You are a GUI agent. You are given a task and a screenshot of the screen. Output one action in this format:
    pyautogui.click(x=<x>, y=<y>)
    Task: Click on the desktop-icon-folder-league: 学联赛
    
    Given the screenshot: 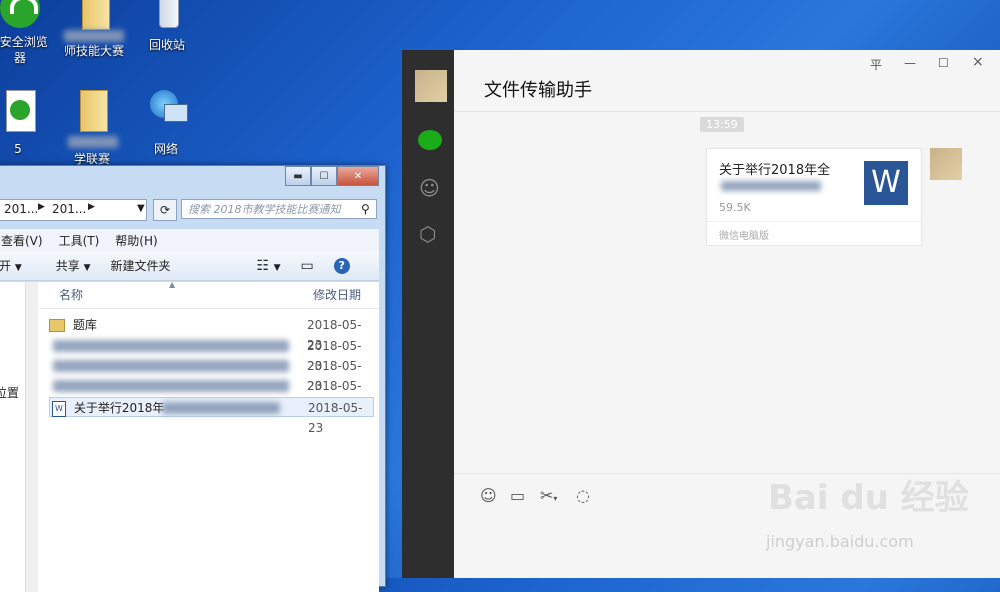 What is the action you would take?
    pyautogui.click(x=92, y=127)
    